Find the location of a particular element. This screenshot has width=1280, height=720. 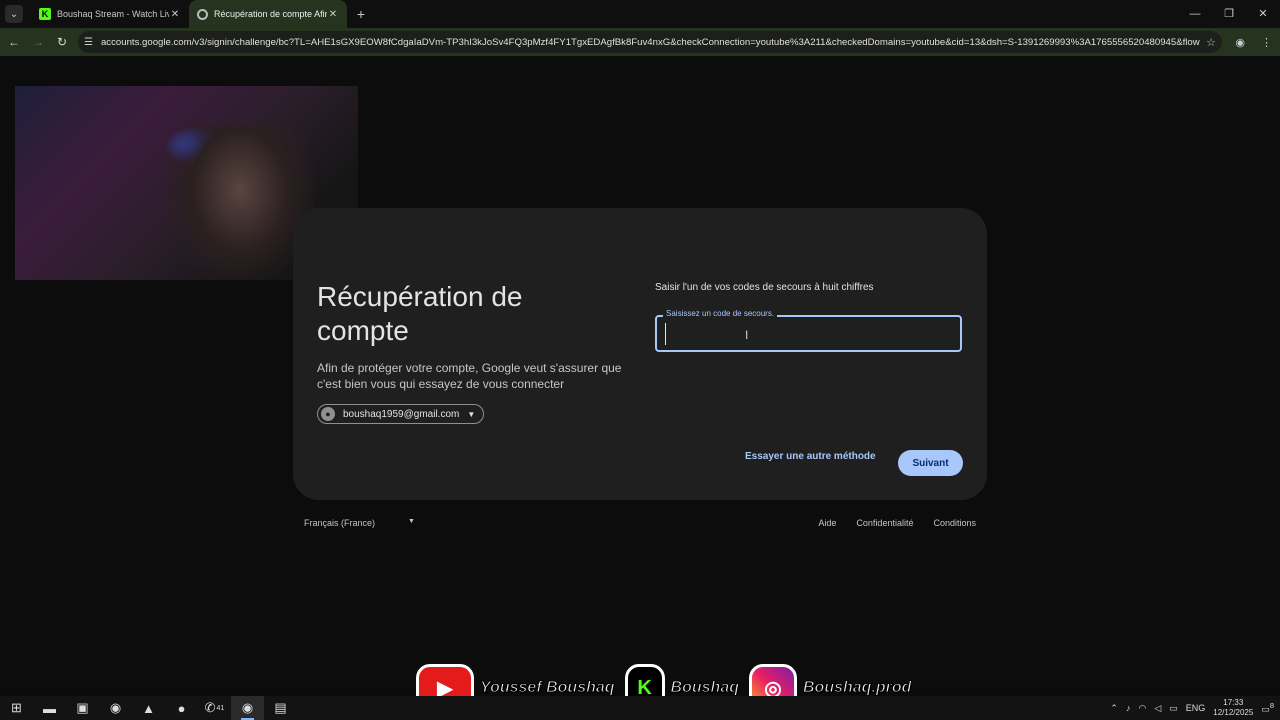

kick-favicon-icon: K is located at coordinates (45, 14).